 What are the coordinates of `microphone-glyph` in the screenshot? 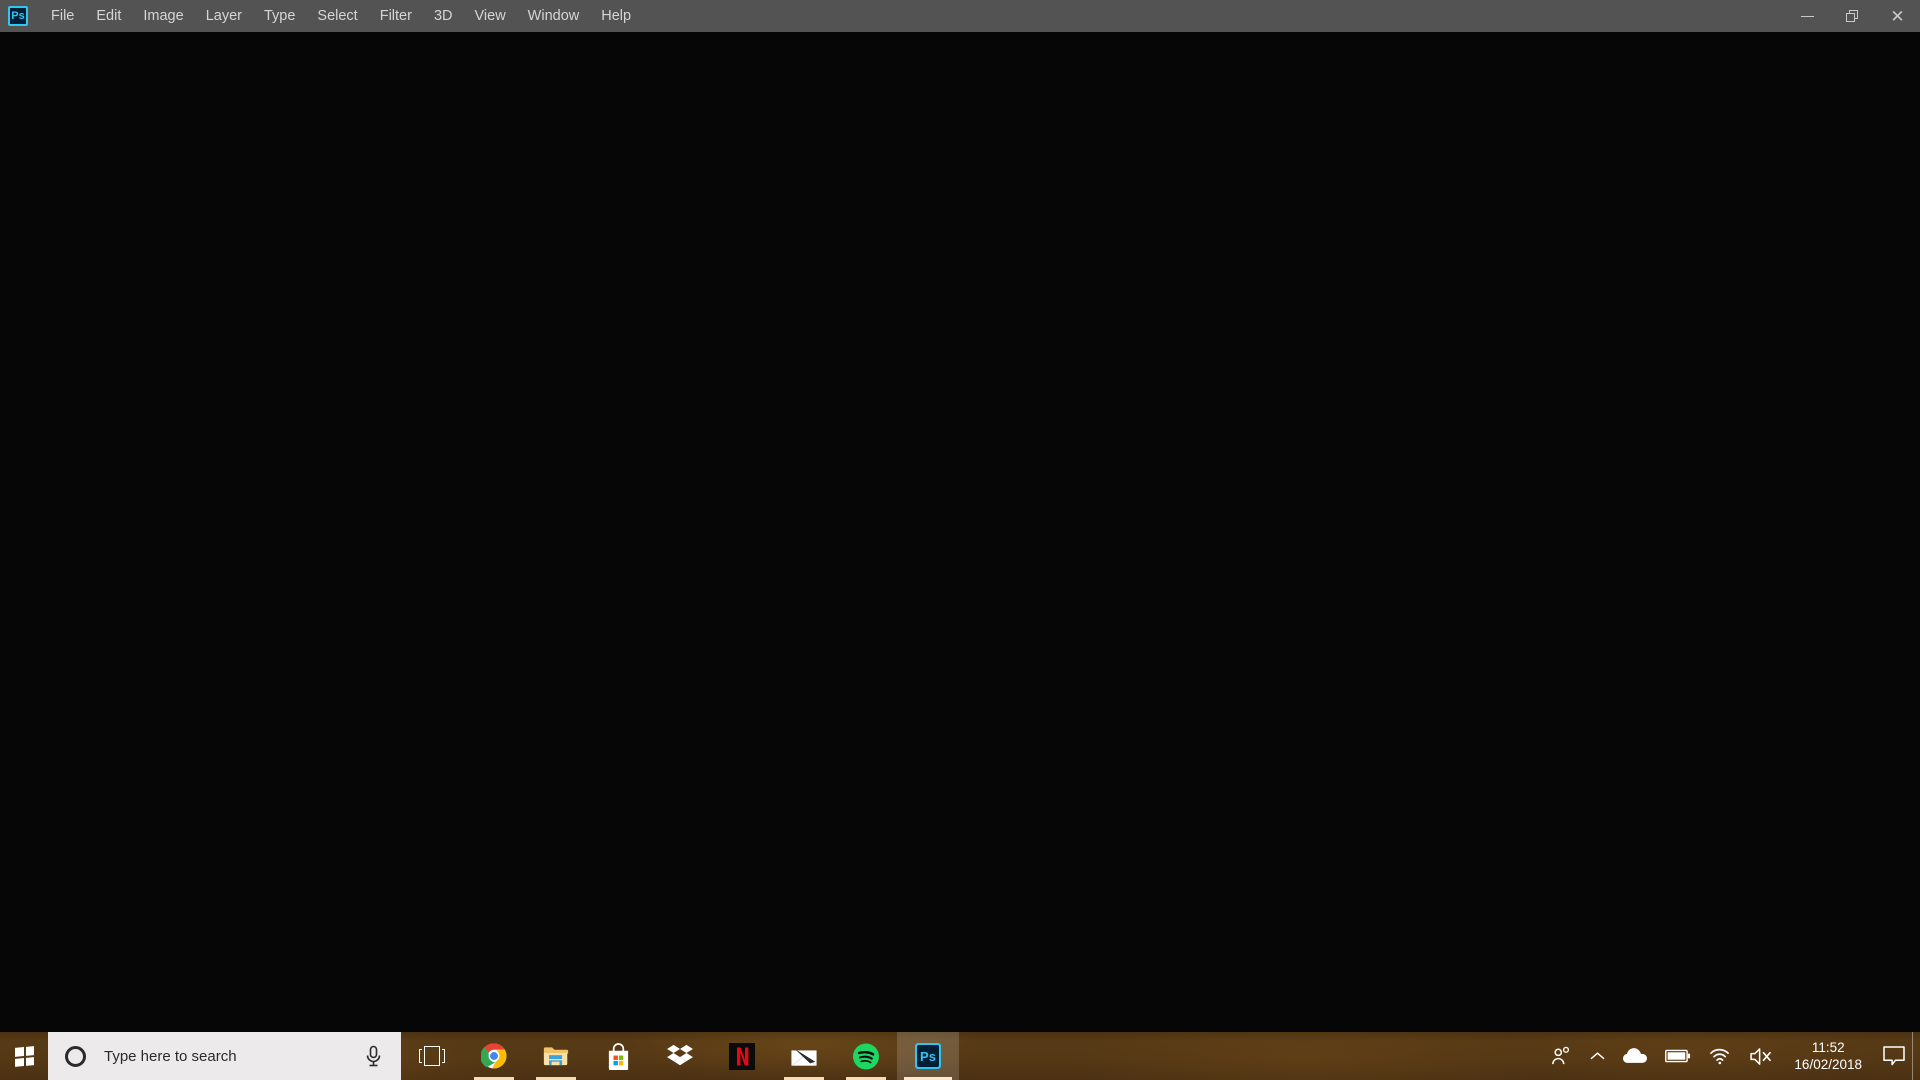 It's located at (373, 1055).